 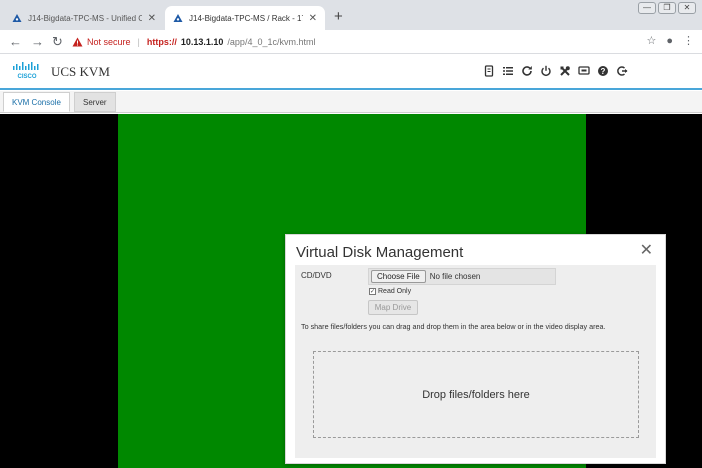 What do you see at coordinates (26, 71) in the screenshot?
I see `cisco-logo: CISCO` at bounding box center [26, 71].